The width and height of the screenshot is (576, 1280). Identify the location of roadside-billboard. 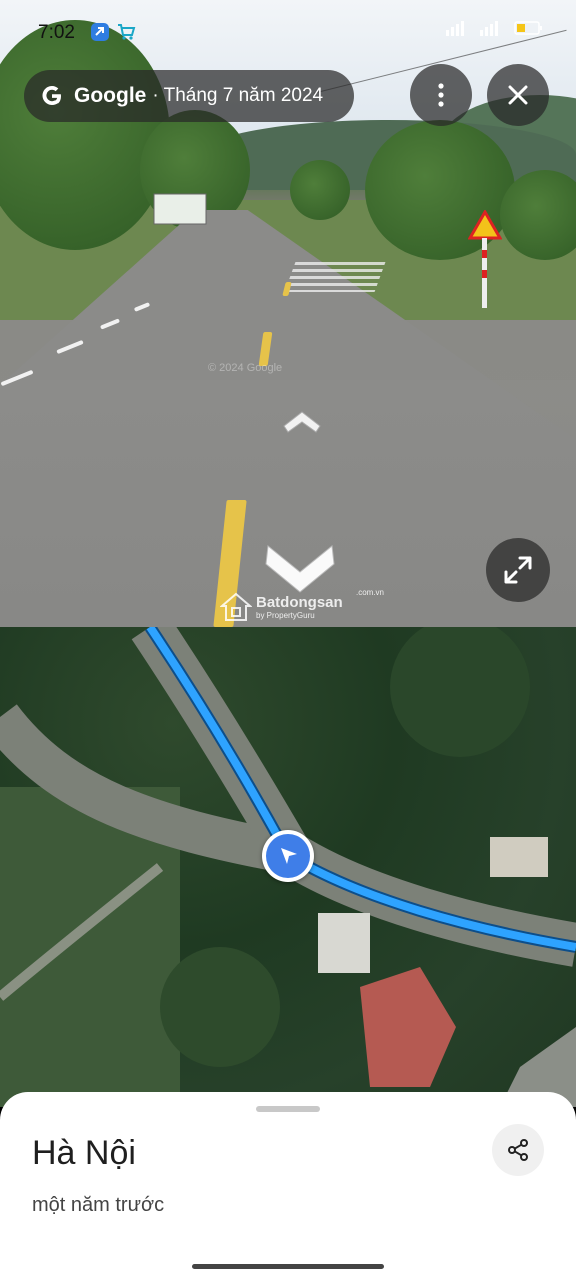
(180, 209).